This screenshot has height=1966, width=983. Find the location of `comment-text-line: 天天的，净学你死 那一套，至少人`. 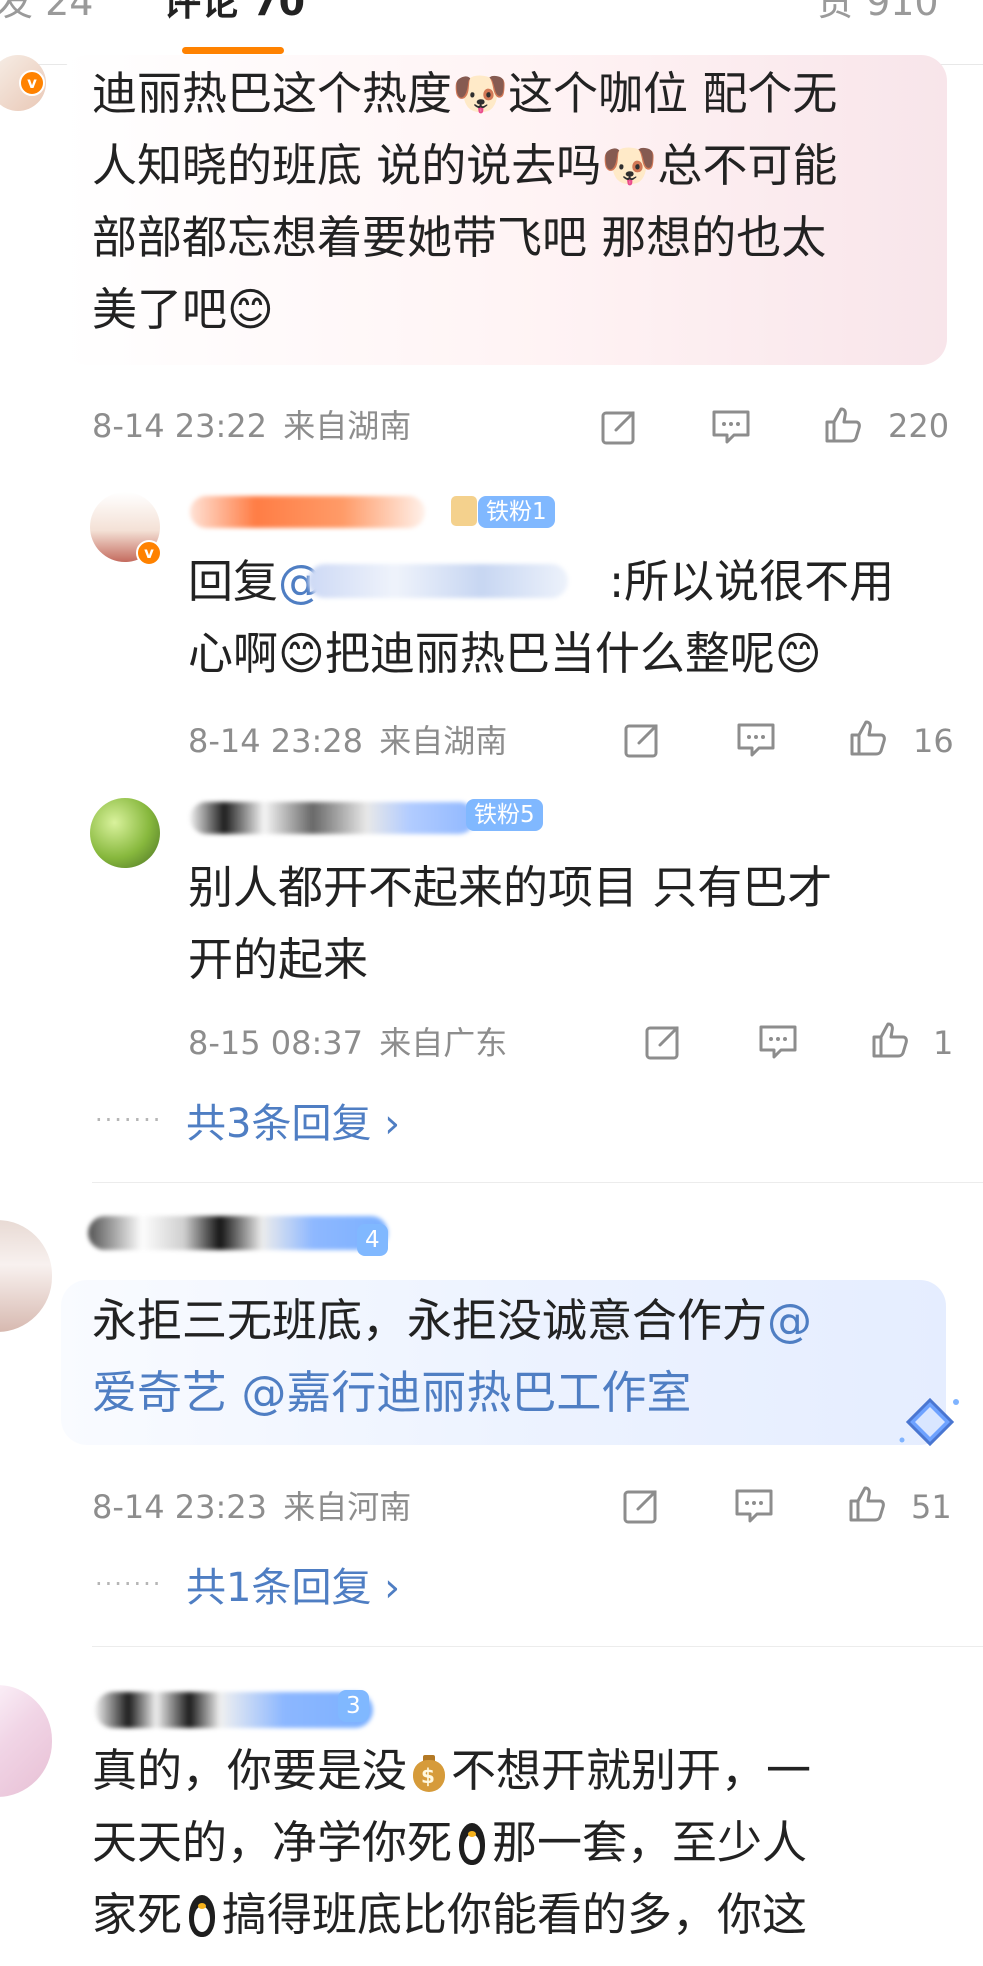

comment-text-line: 天天的，净学你死 那一套，至少人 is located at coordinates (450, 1842).